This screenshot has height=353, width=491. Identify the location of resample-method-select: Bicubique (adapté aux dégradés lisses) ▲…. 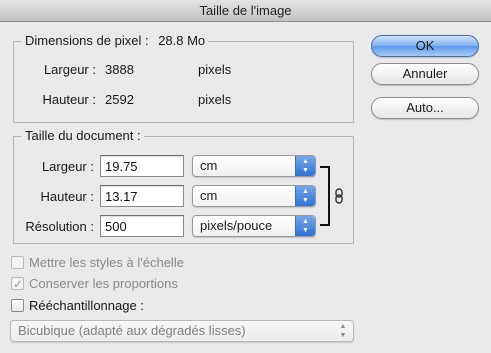
(182, 331).